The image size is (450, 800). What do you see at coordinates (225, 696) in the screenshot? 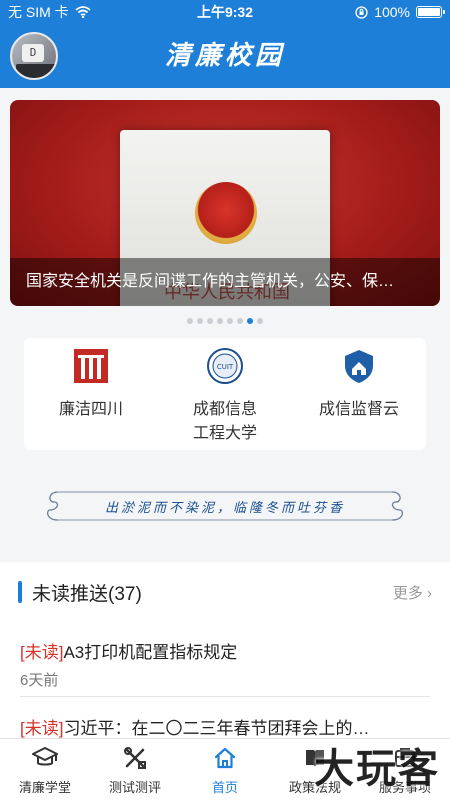
I see `divider` at bounding box center [225, 696].